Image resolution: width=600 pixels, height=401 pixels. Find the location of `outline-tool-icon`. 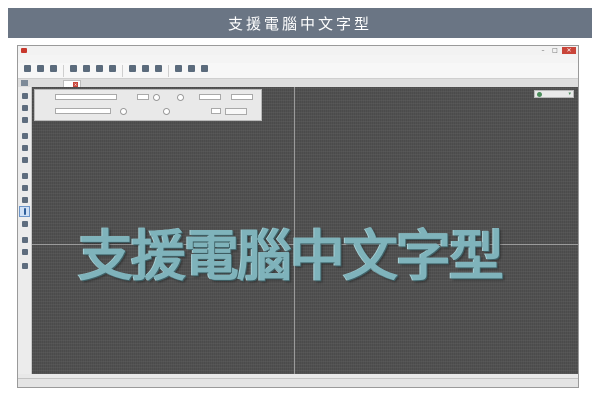

outline-tool-icon is located at coordinates (24, 187).